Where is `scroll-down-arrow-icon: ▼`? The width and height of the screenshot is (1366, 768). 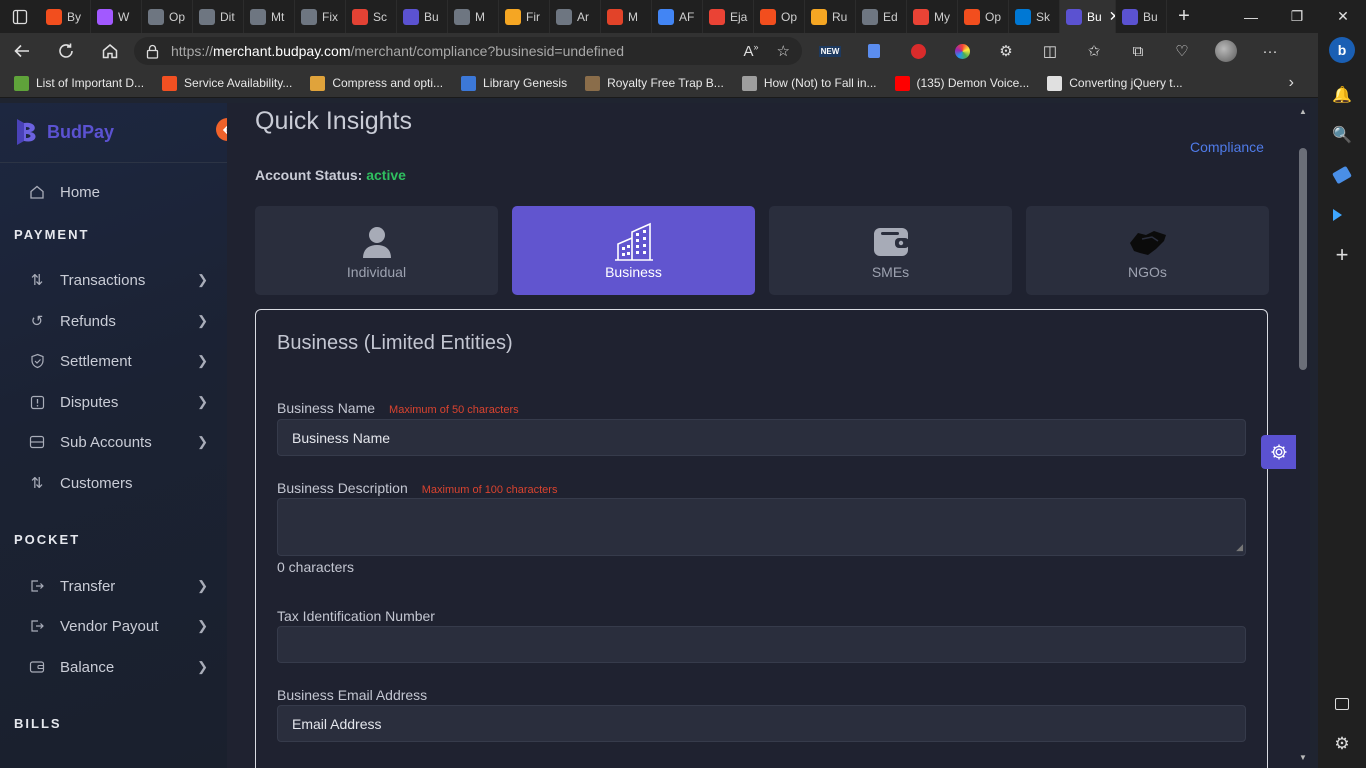 scroll-down-arrow-icon: ▼ is located at coordinates (1303, 757).